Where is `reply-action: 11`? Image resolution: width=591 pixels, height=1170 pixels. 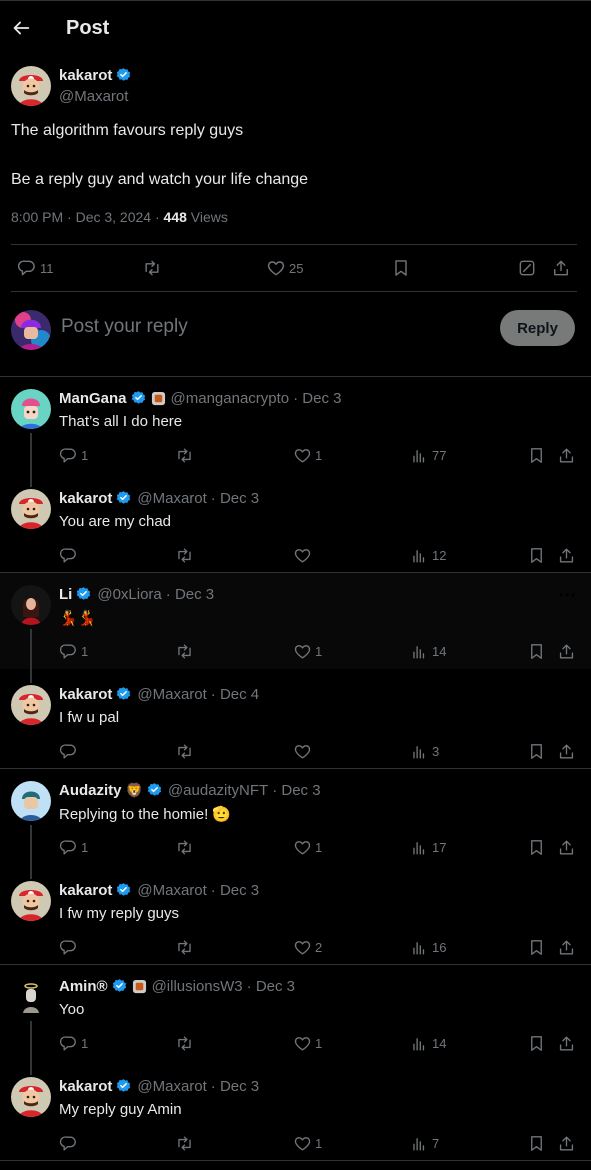 reply-action: 11 is located at coordinates (35, 268).